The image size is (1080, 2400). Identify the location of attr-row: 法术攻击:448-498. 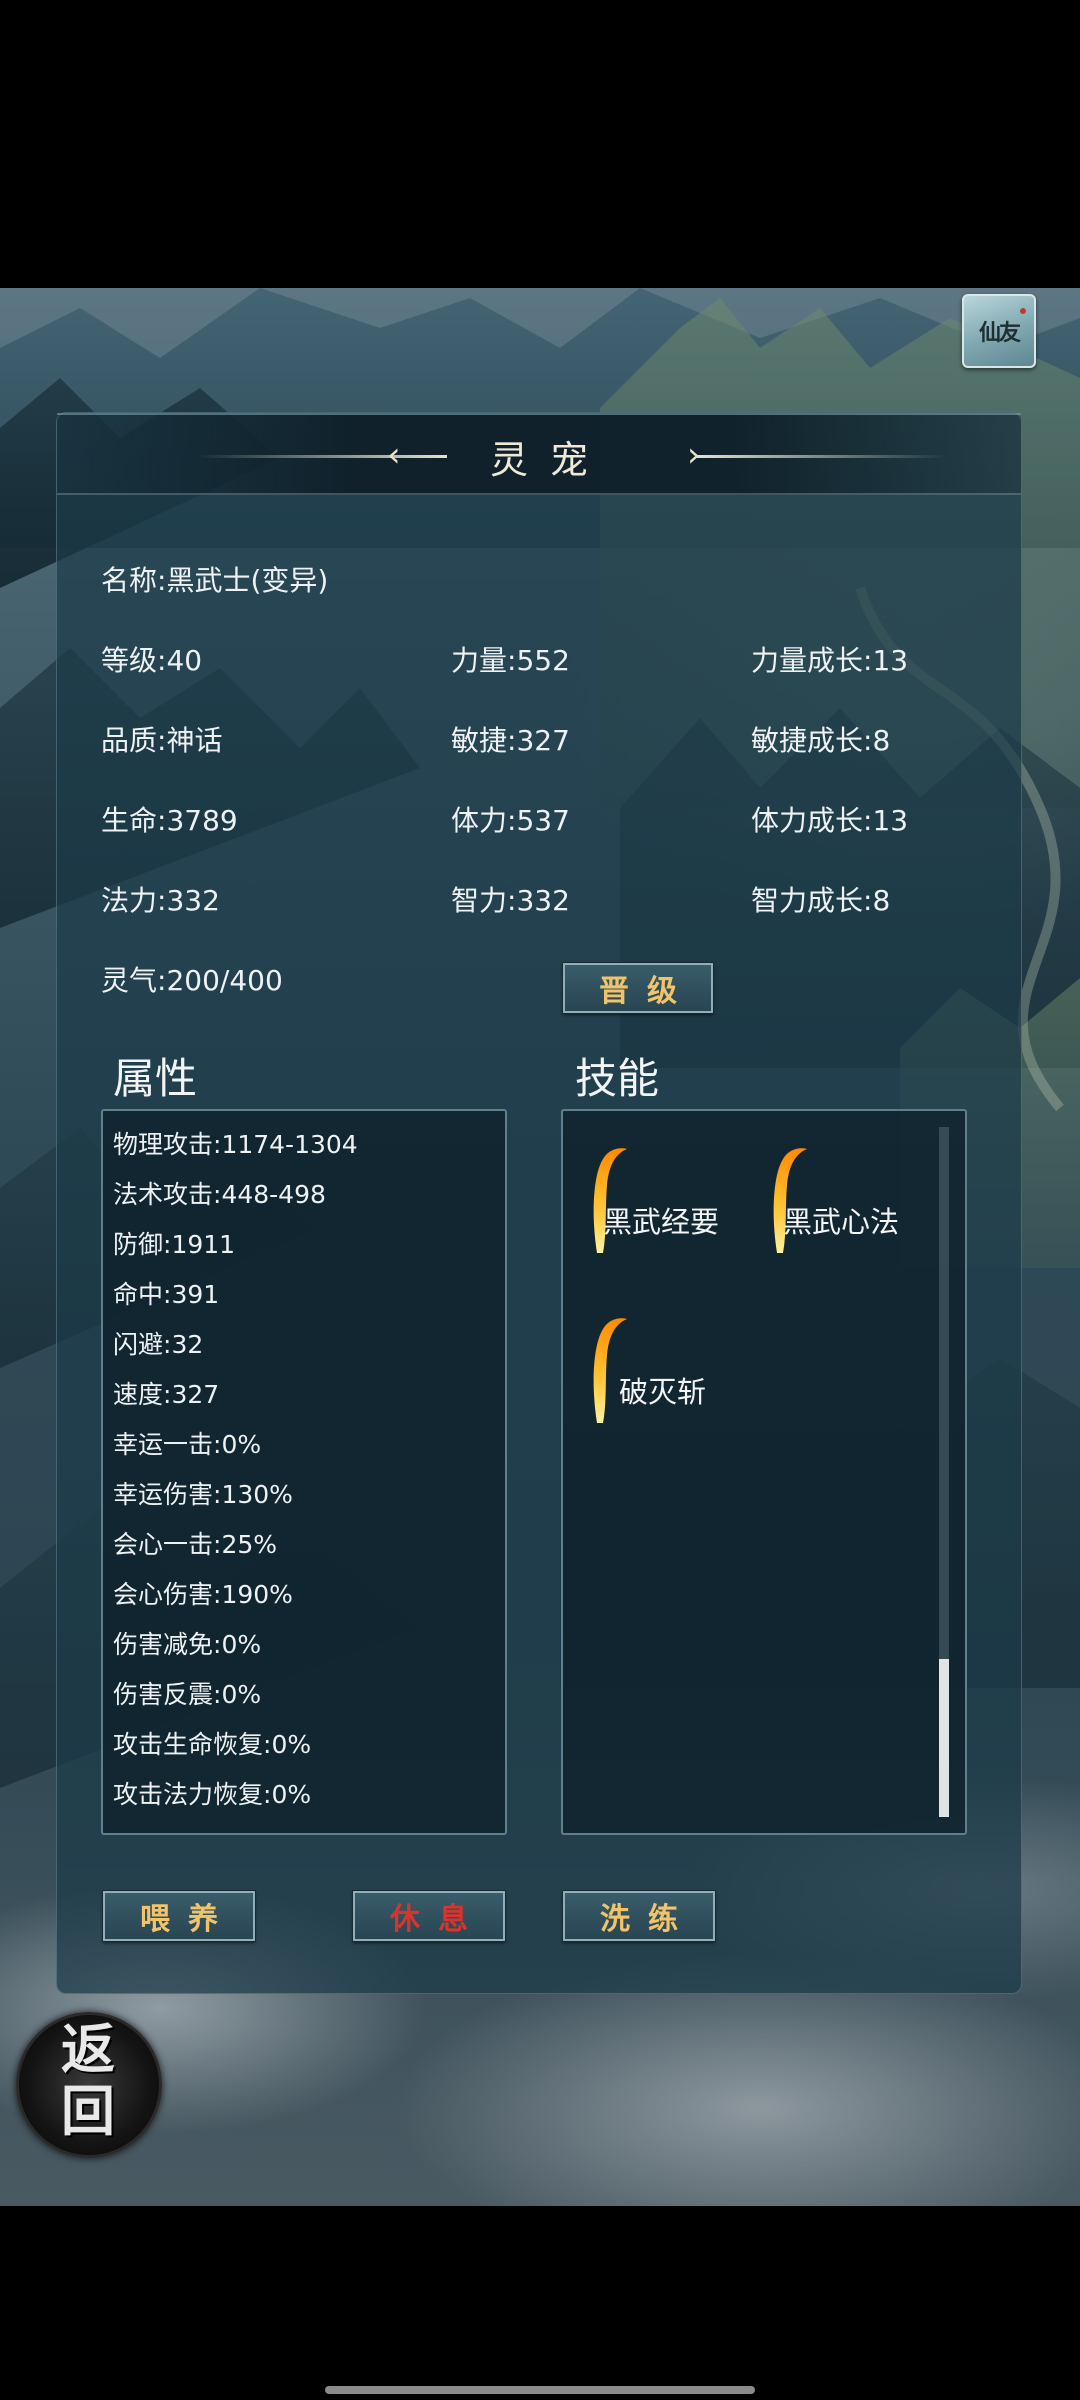
(219, 1193).